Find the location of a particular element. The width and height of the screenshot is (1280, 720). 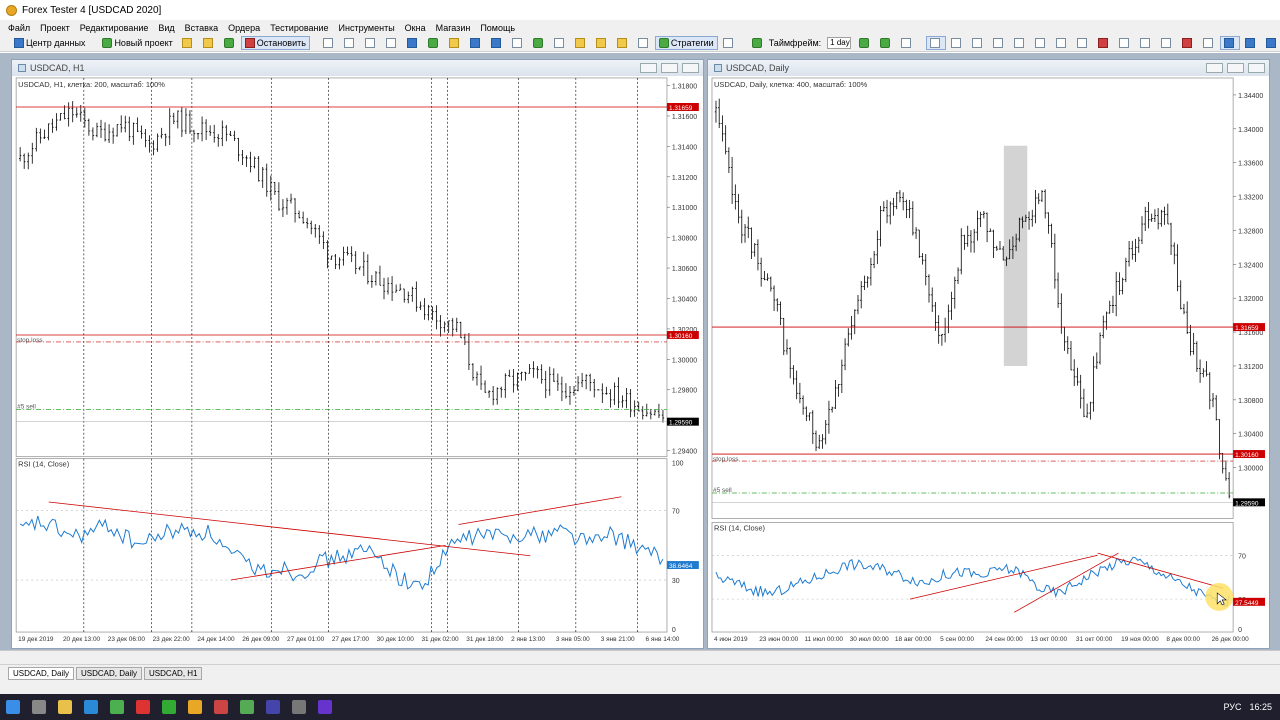

journal-icon is located at coordinates (369, 43).